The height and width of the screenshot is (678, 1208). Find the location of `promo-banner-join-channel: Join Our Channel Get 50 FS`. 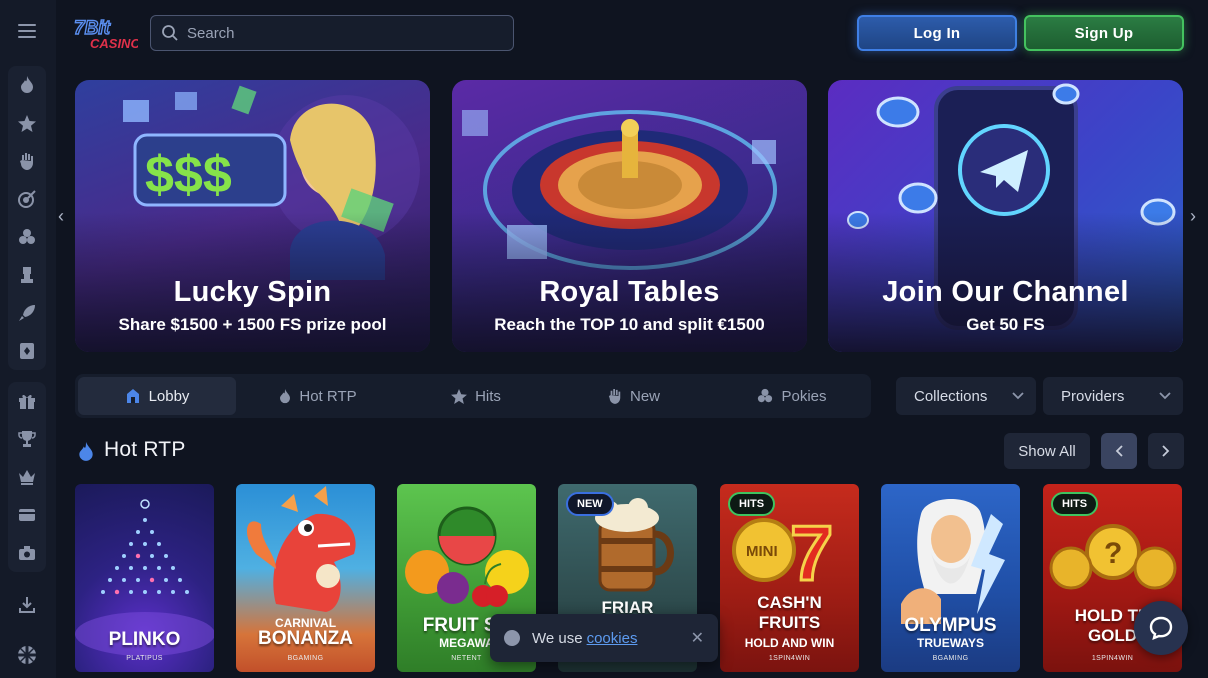

promo-banner-join-channel: Join Our Channel Get 50 FS is located at coordinates (1005, 216).